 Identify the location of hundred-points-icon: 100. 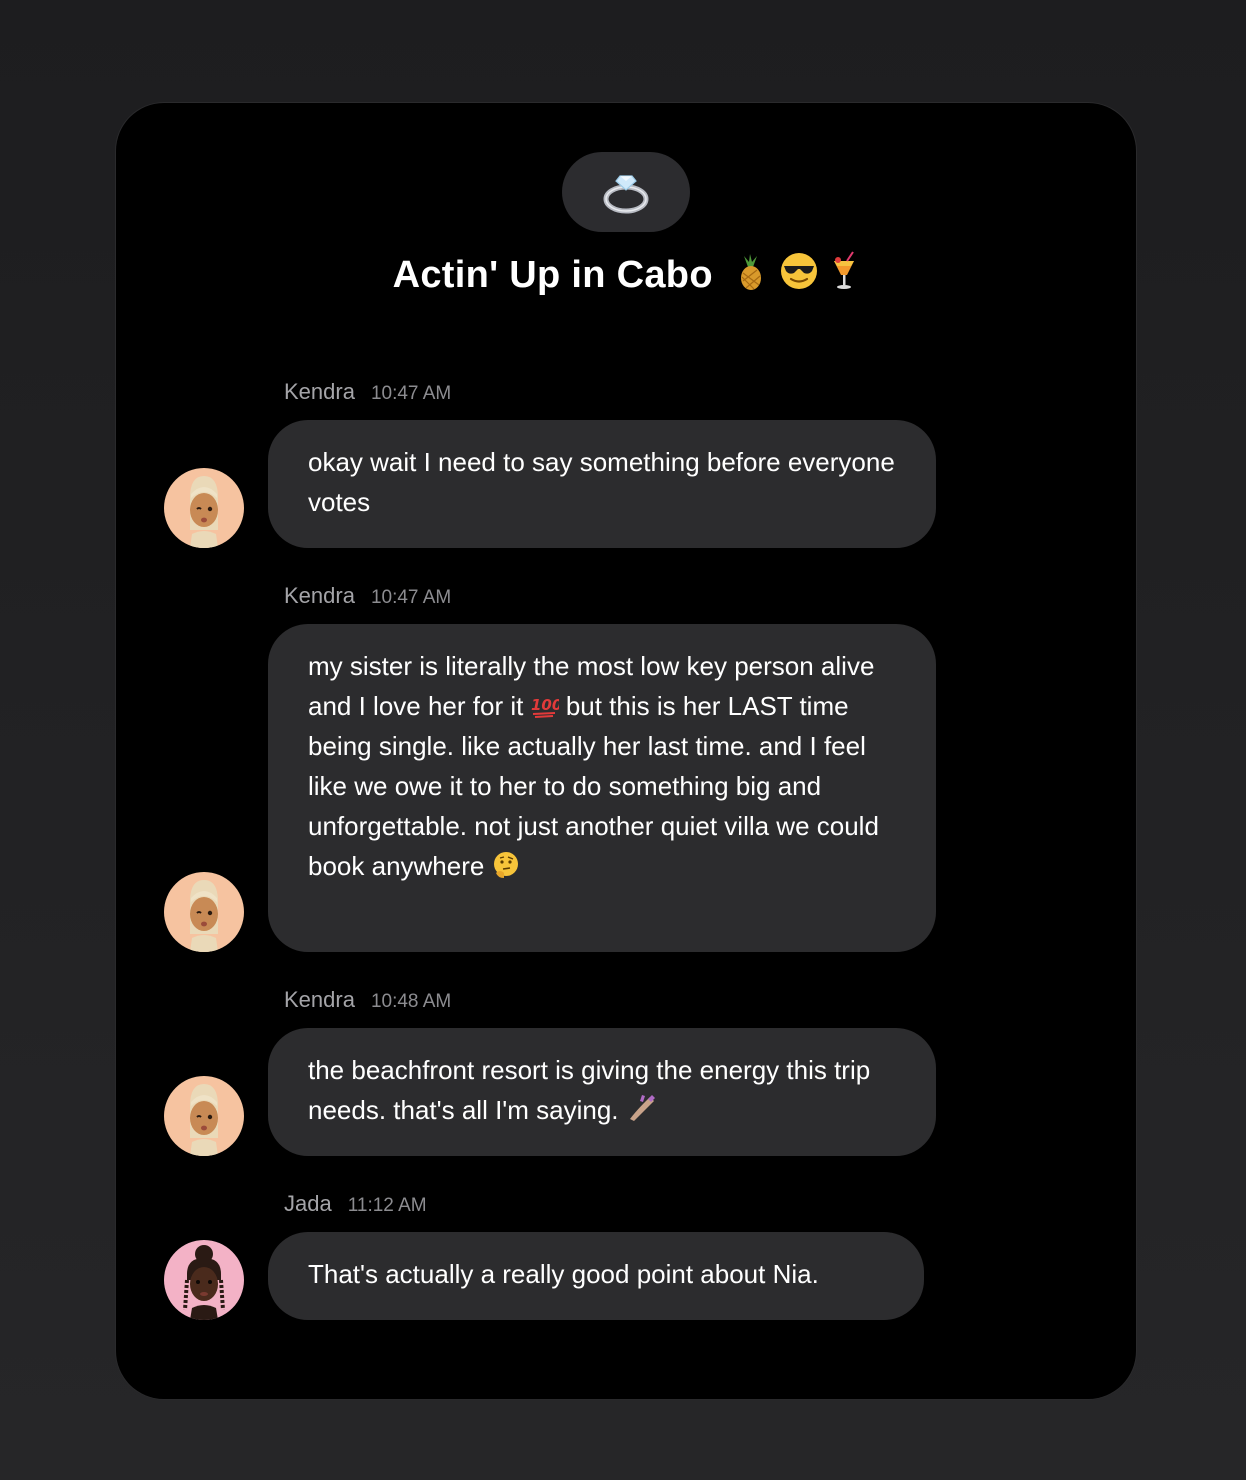
(545, 707).